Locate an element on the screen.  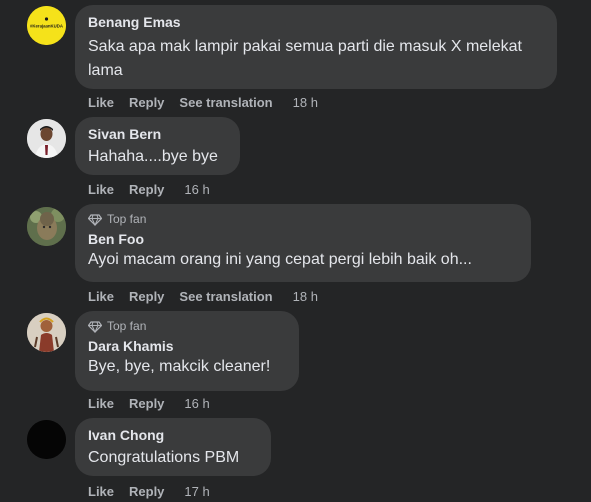
comment-author: Benang Emas is located at coordinates (316, 22).